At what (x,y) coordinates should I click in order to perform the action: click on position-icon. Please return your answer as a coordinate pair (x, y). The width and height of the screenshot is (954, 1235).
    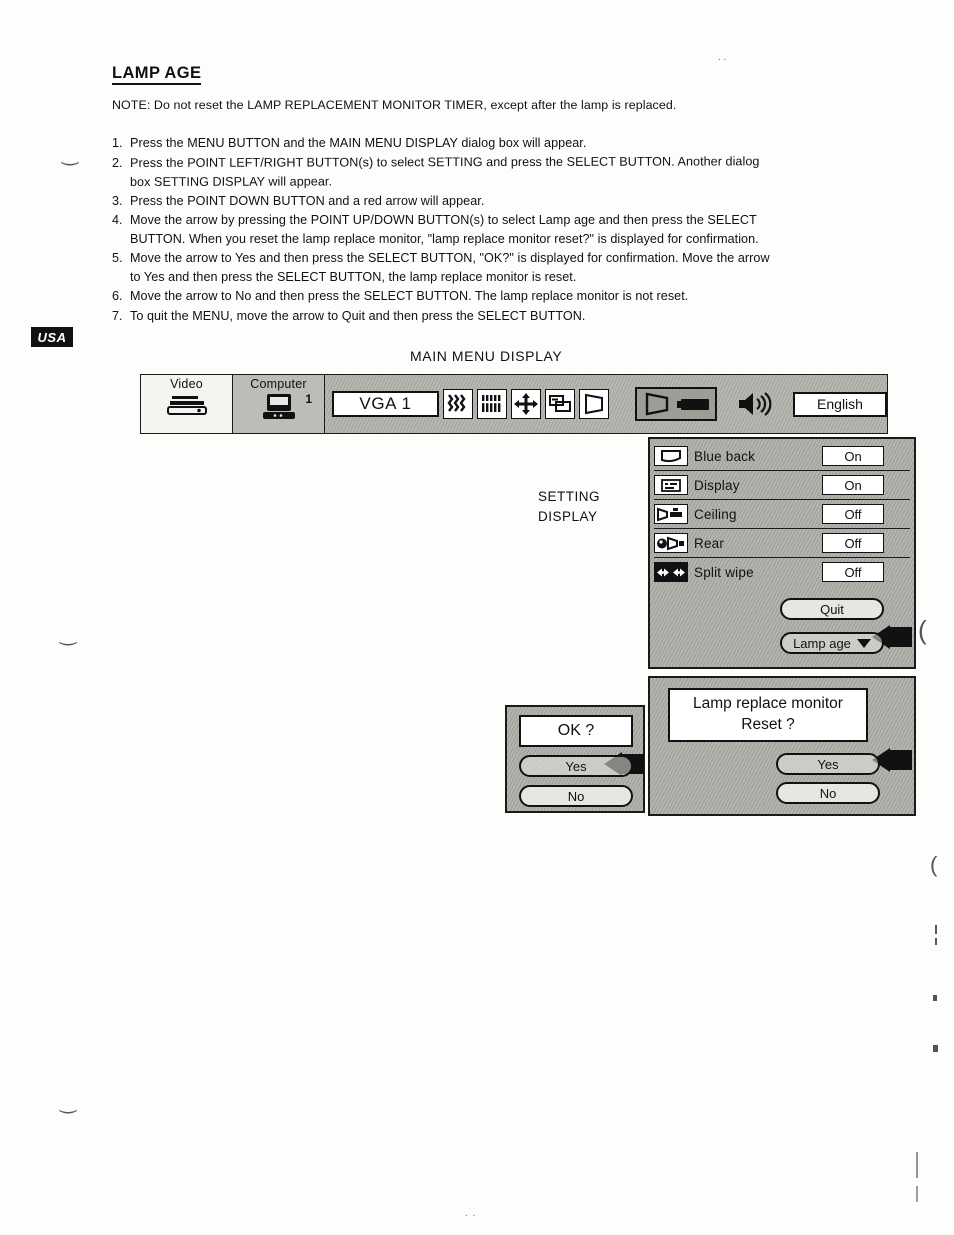
    Looking at the image, I should click on (526, 404).